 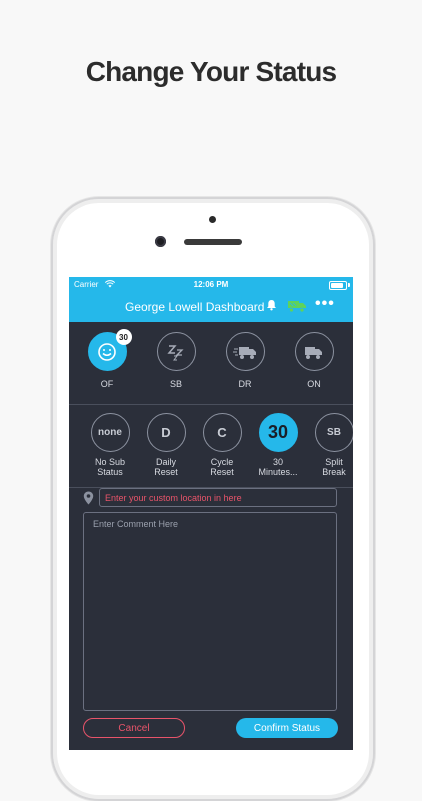 What do you see at coordinates (212, 219) in the screenshot?
I see `proximity-sensor` at bounding box center [212, 219].